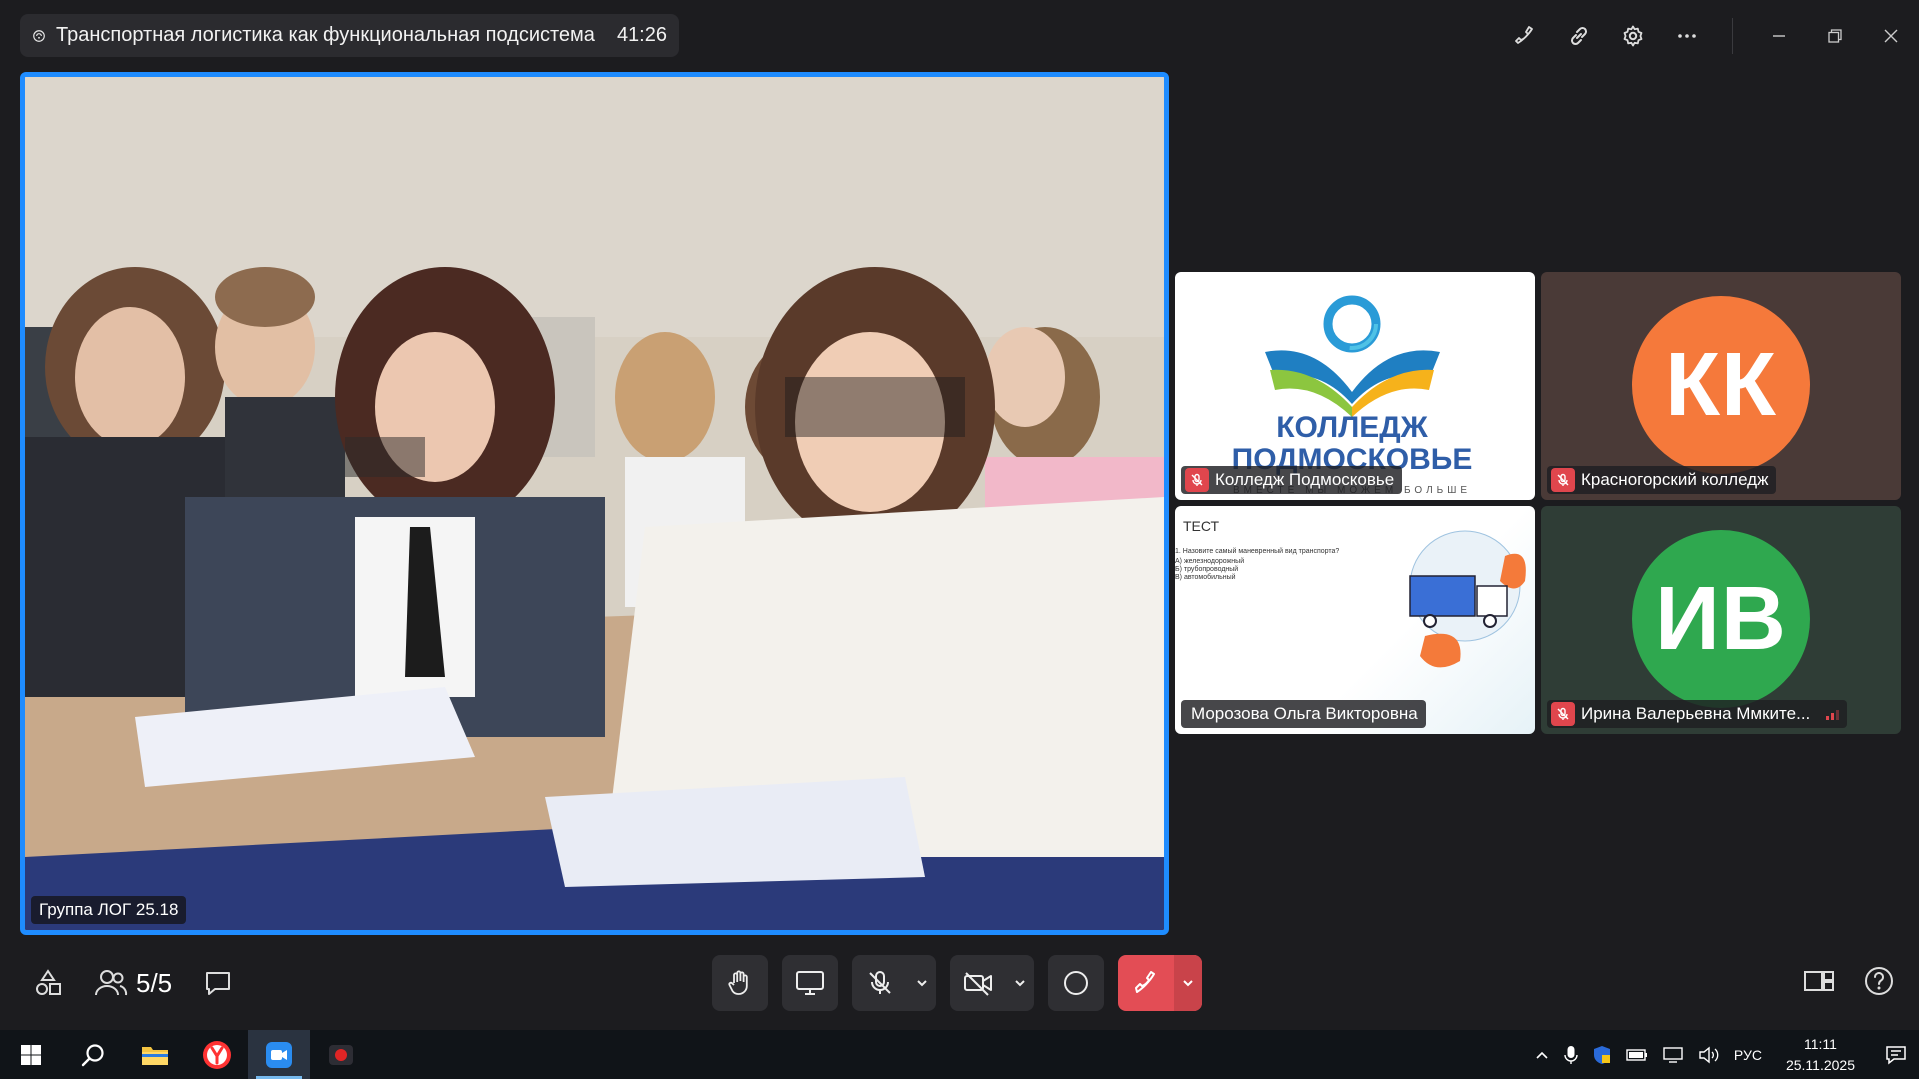  I want to click on participants-count: 5/5, so click(154, 982).